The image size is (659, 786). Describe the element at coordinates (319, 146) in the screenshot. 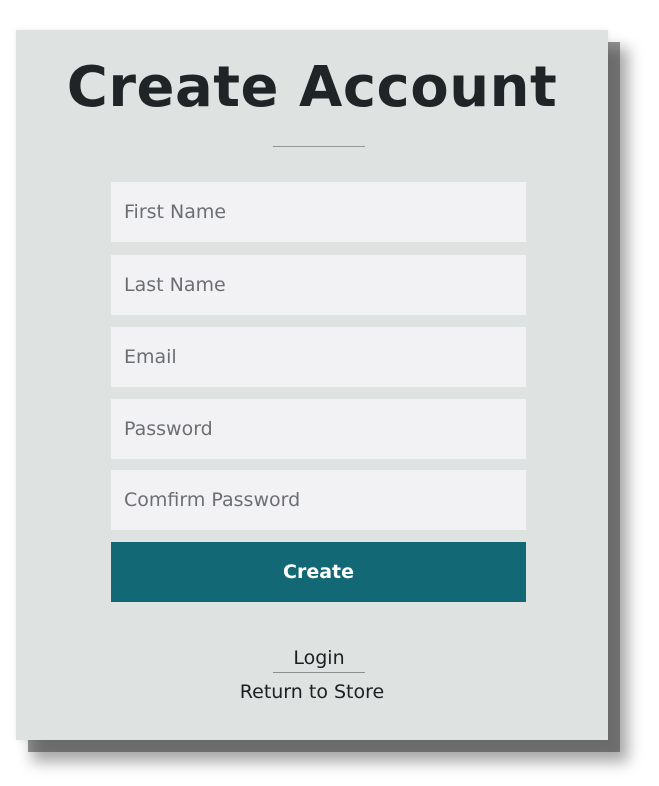

I see `title-divider` at that location.